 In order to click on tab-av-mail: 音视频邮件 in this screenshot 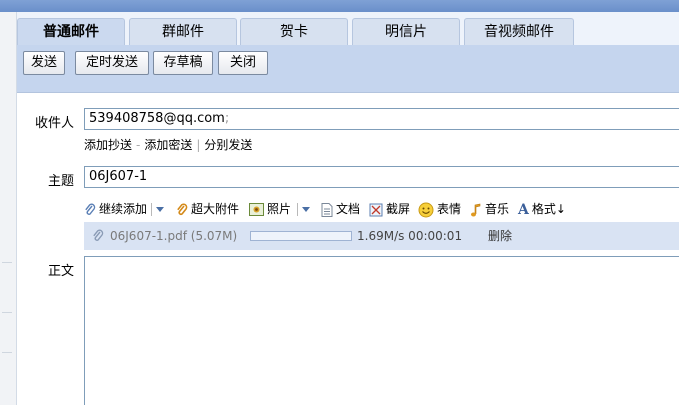, I will do `click(519, 31)`.